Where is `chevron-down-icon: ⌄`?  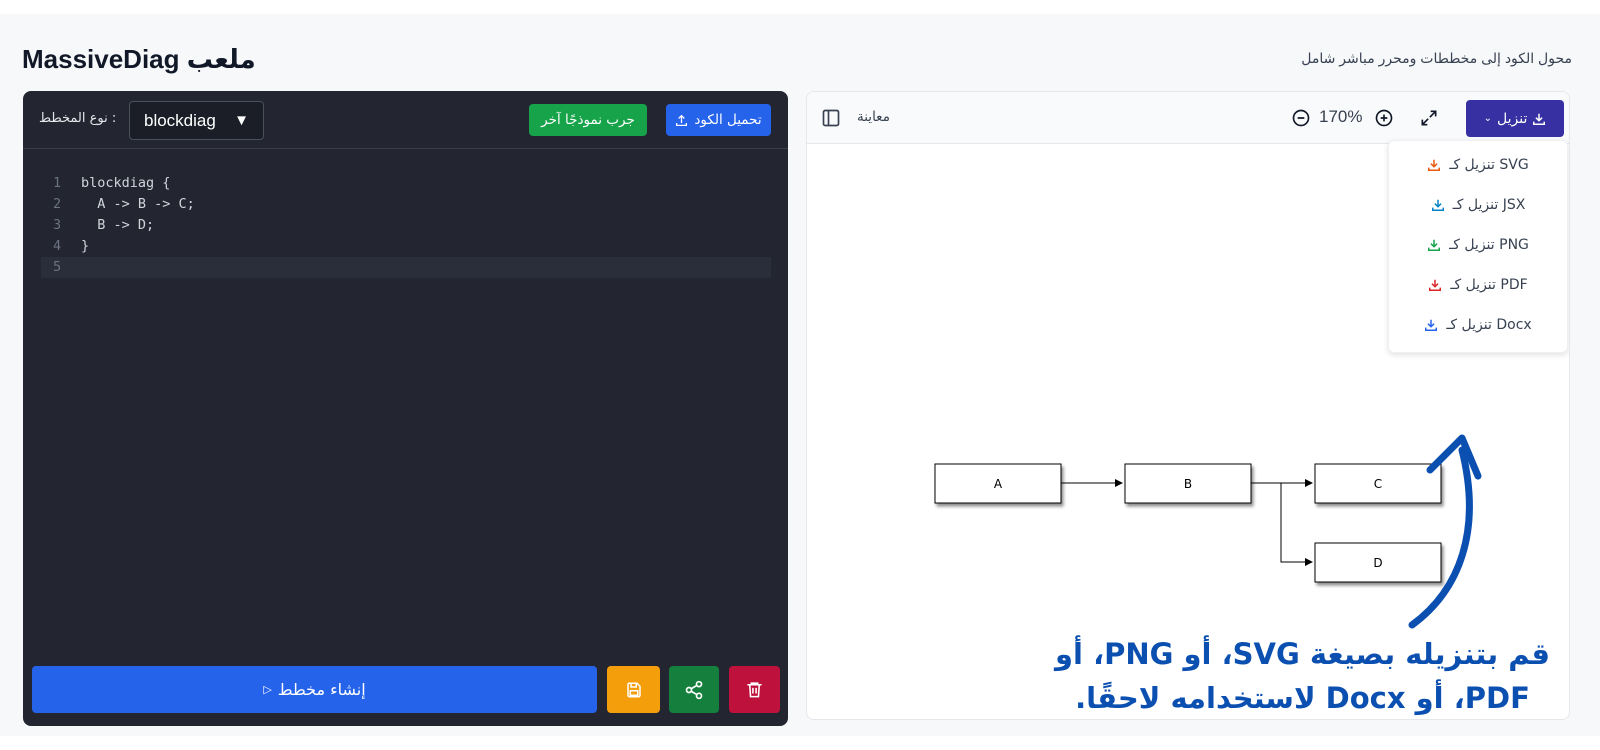
chevron-down-icon: ⌄ is located at coordinates (1488, 118).